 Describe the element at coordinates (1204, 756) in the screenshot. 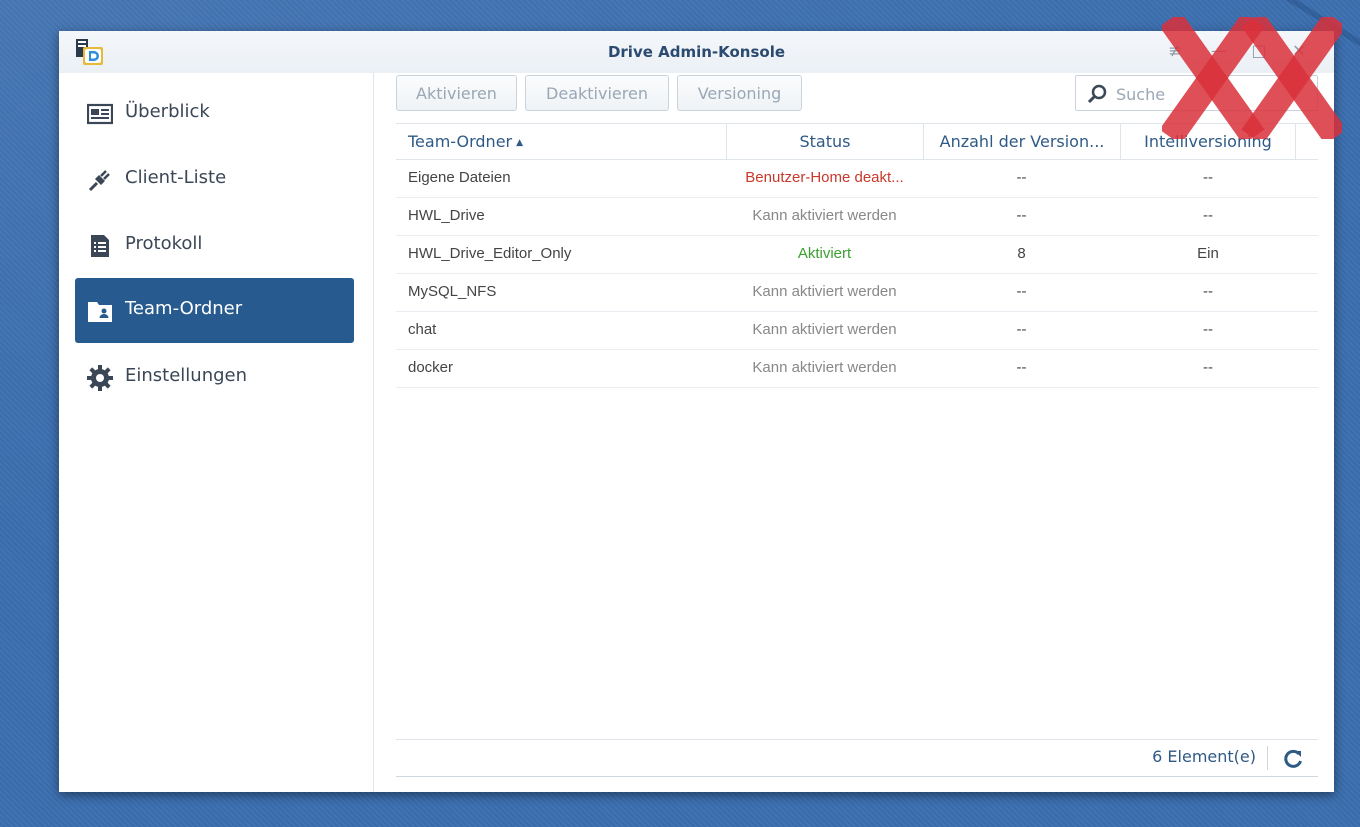

I see `item-count: 6 Element(e)` at that location.